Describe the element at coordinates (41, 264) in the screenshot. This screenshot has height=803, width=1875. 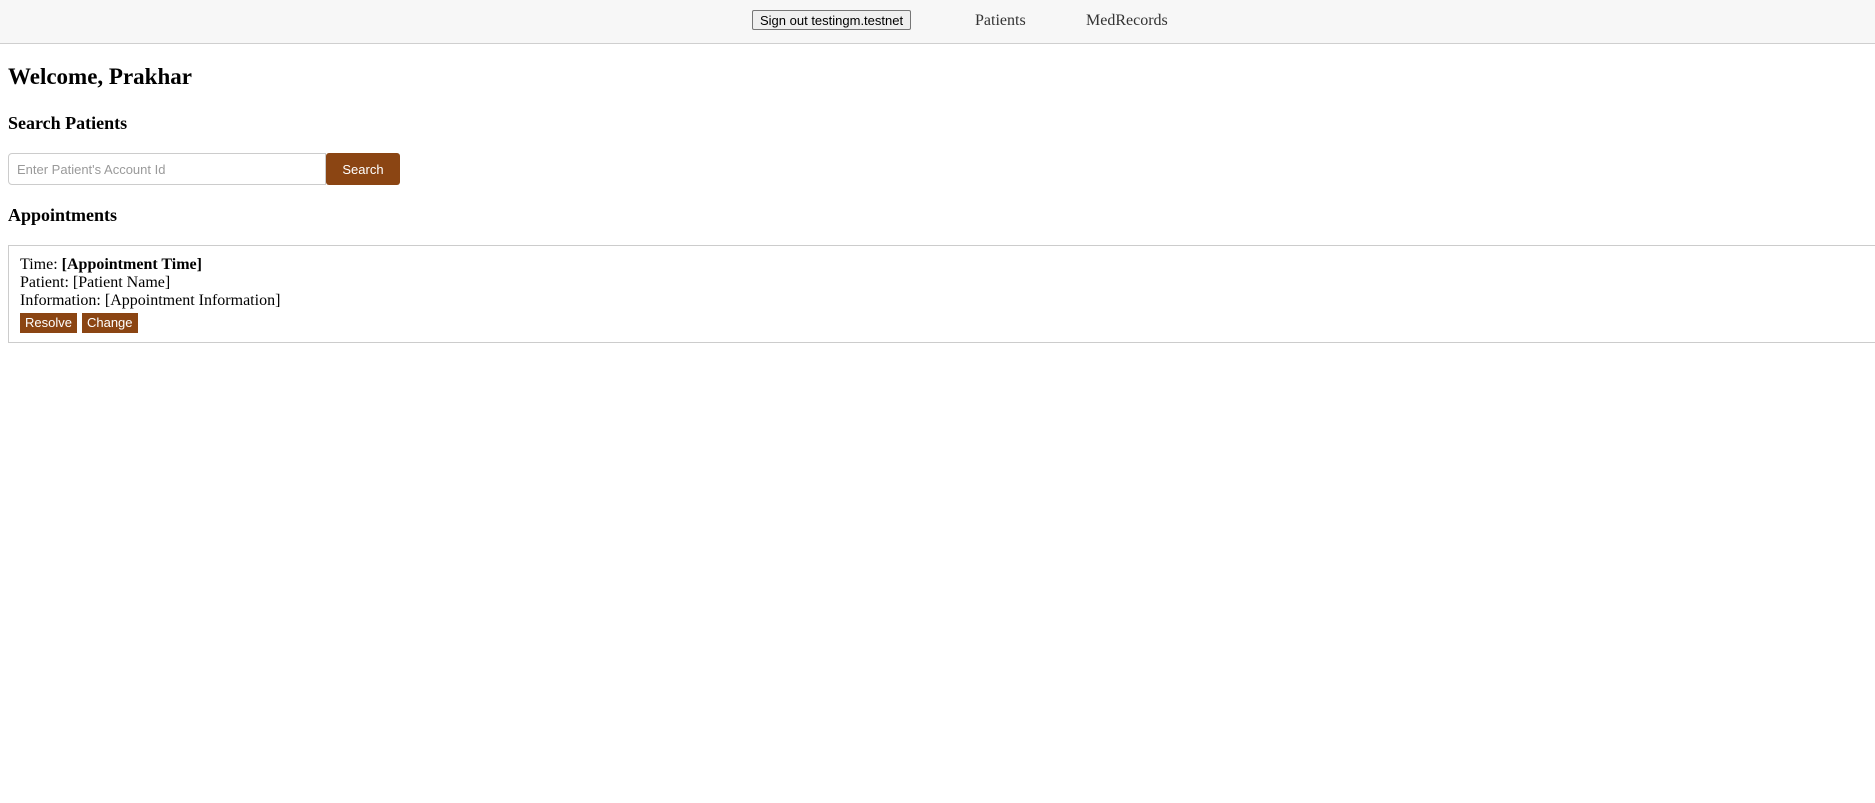
I see `appointment-time-label: Time:` at that location.